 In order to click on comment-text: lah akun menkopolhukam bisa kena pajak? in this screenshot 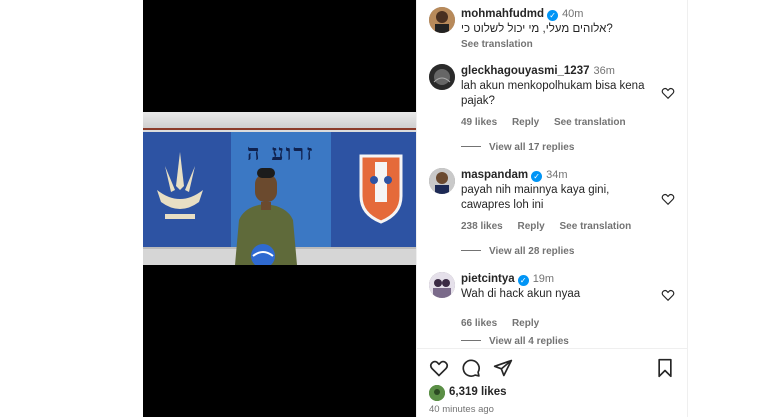, I will do `click(553, 93)`.